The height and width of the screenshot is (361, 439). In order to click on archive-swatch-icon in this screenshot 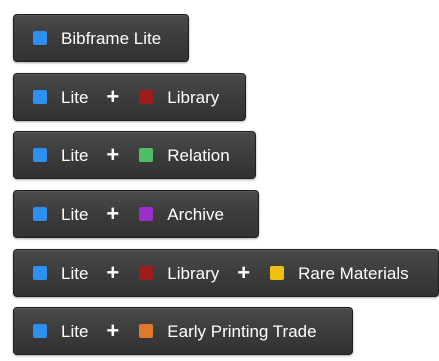, I will do `click(146, 214)`.